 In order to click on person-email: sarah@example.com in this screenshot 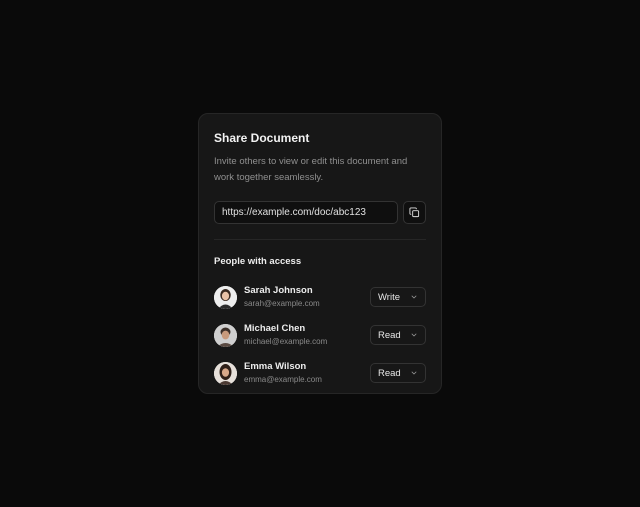, I will do `click(282, 303)`.